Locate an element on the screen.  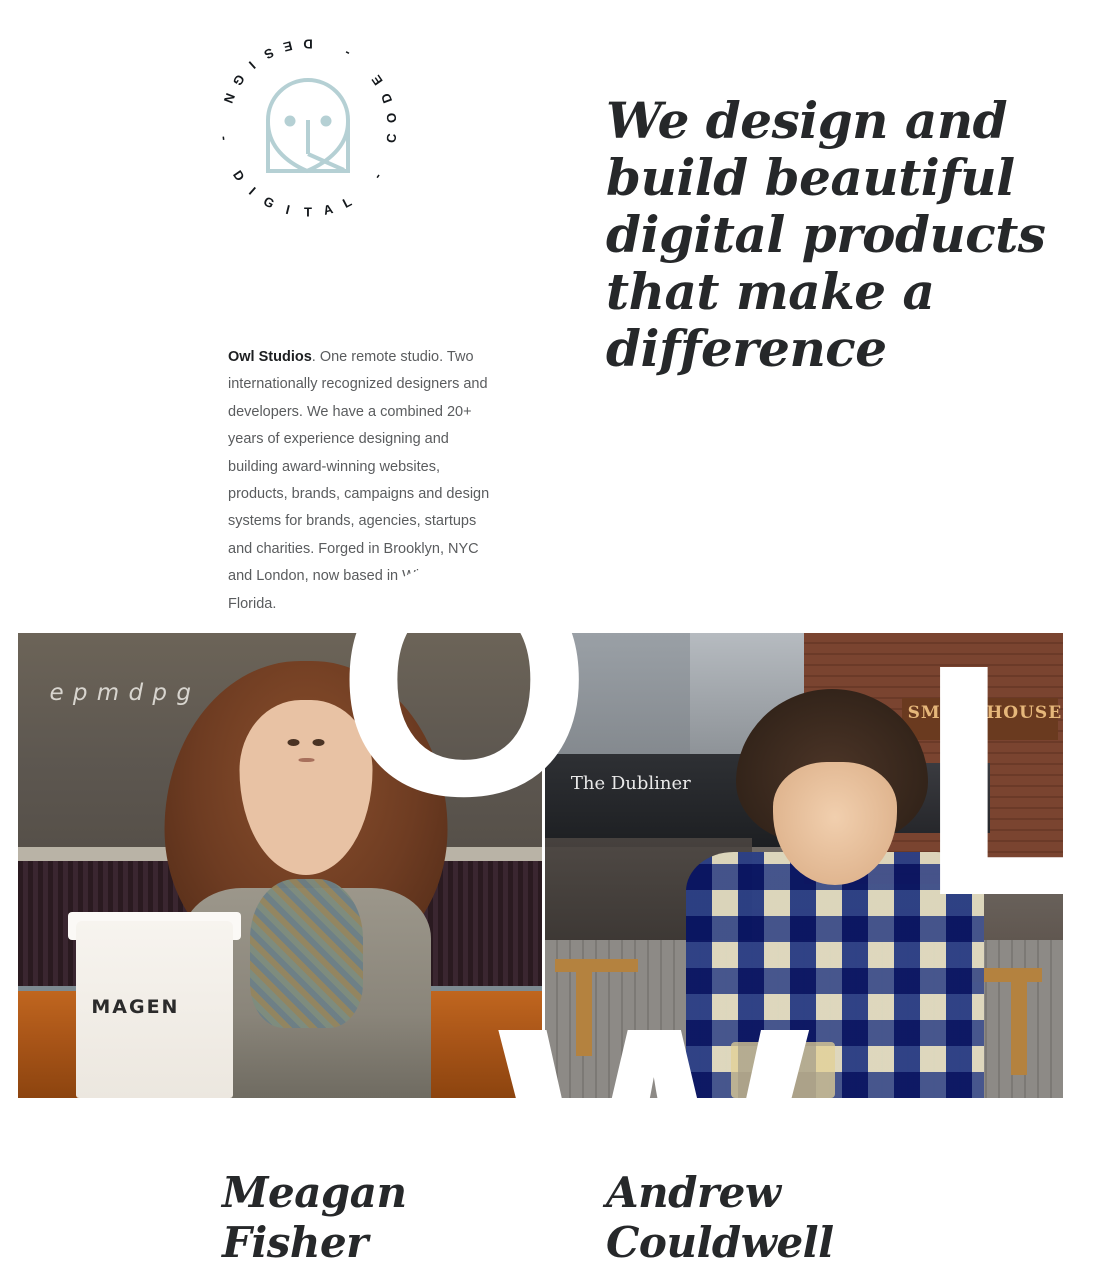
mouth is located at coordinates (306, 760).